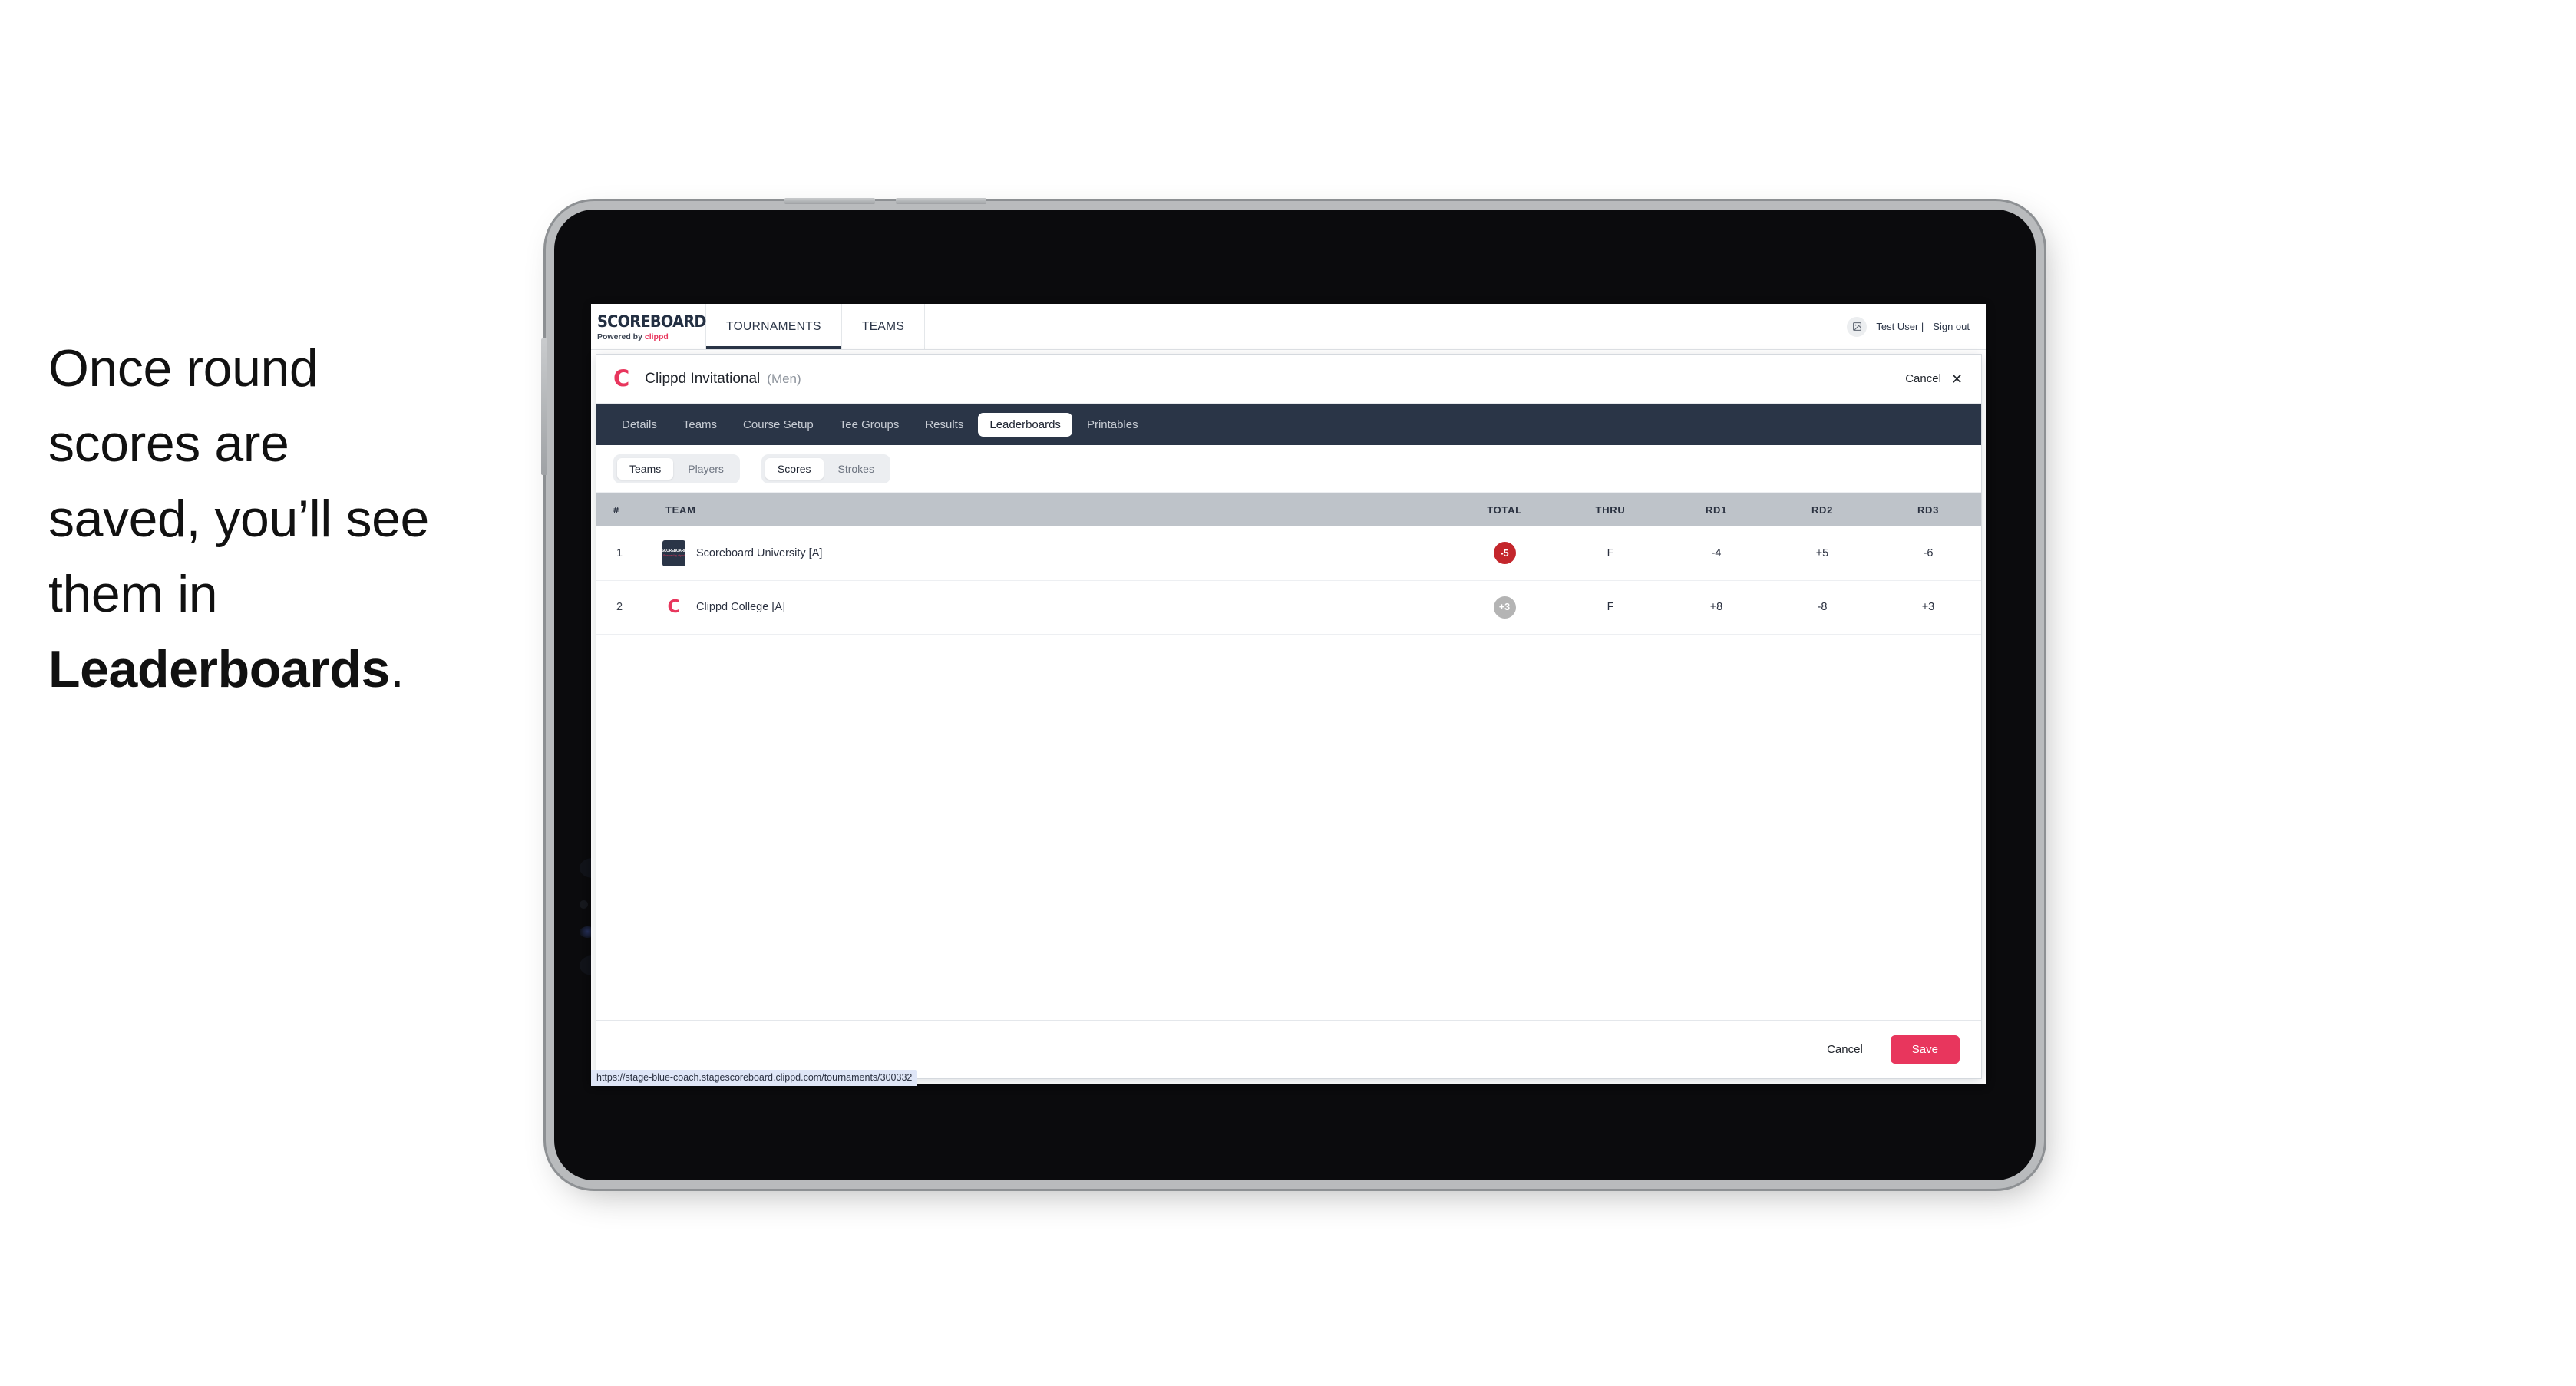  I want to click on section-tab-teams-label: Teams, so click(700, 424).